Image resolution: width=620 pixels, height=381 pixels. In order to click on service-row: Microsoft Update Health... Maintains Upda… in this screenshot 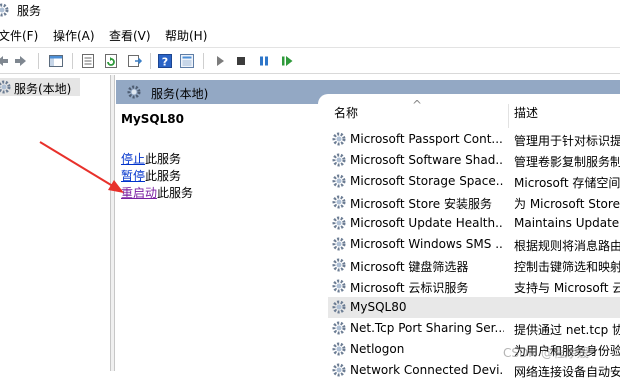, I will do `click(474, 223)`.